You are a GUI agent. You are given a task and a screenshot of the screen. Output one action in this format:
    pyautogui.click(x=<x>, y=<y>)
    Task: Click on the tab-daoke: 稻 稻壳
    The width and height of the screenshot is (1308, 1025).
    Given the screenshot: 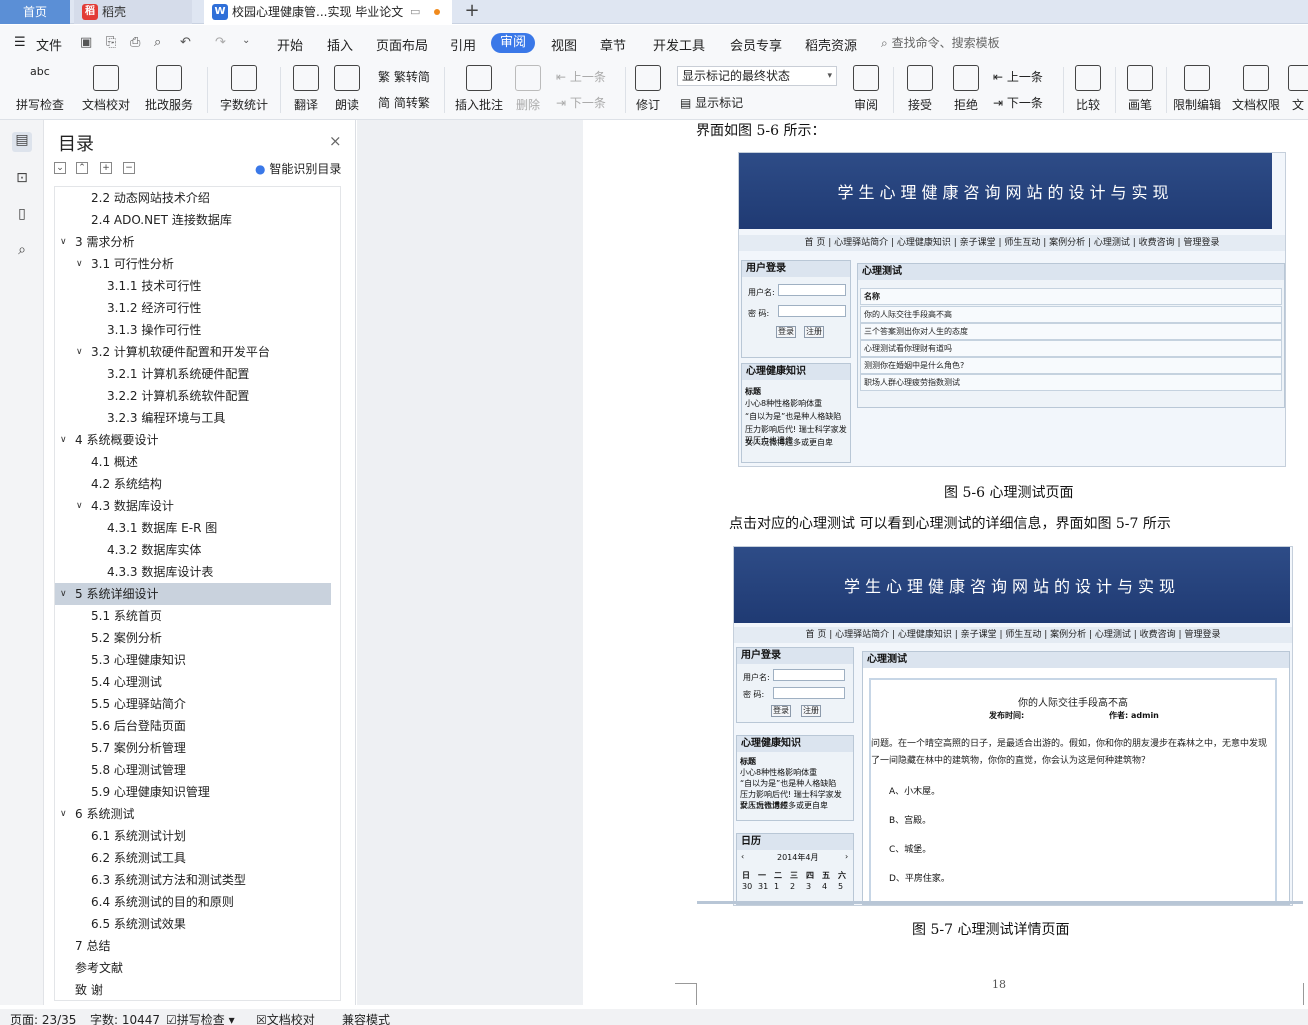 What is the action you would take?
    pyautogui.click(x=133, y=12)
    